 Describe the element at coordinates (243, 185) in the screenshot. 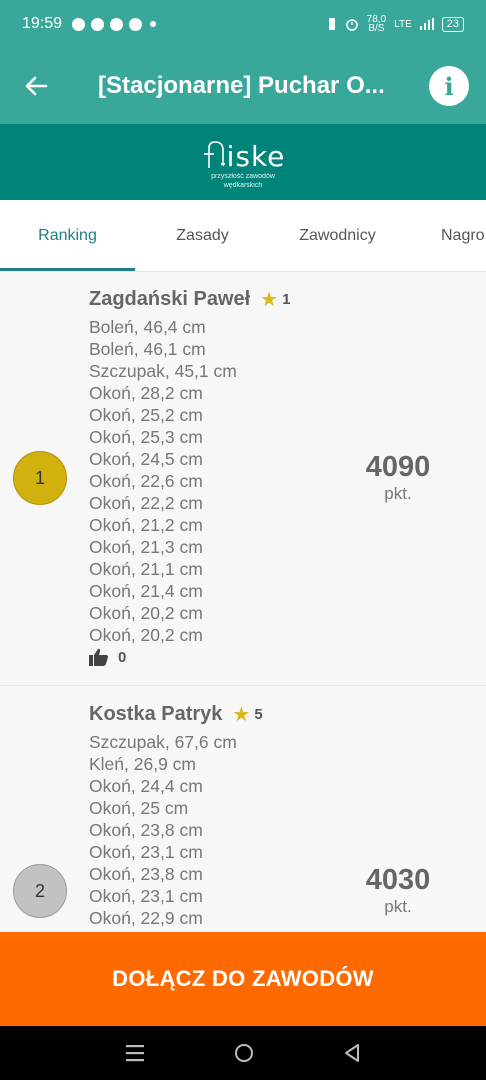

I see `brand-tagline-2: wędkarskich` at that location.